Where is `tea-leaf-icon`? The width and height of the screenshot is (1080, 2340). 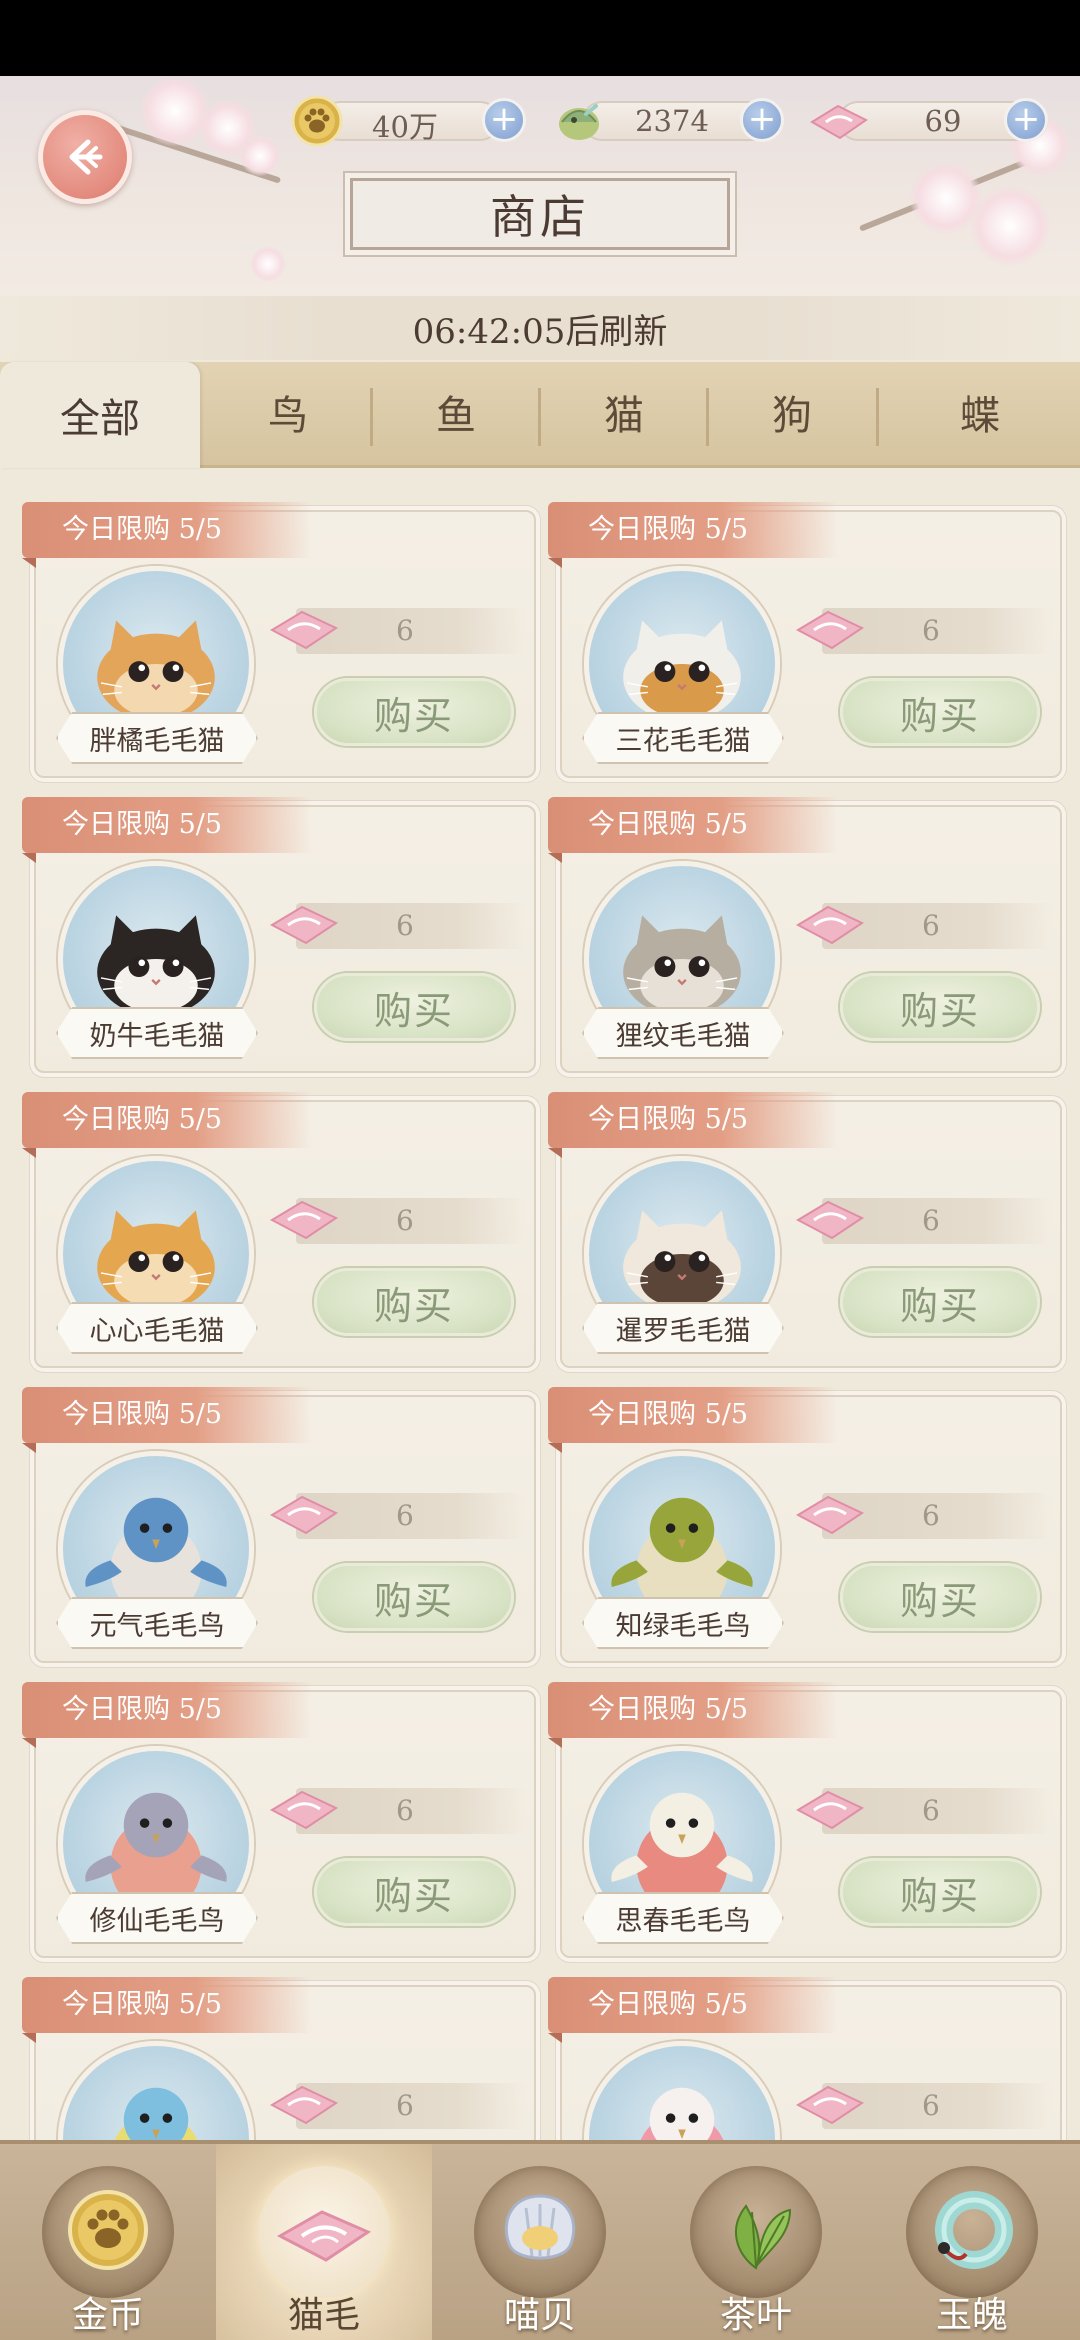
tea-leaf-icon is located at coordinates (763, 2237).